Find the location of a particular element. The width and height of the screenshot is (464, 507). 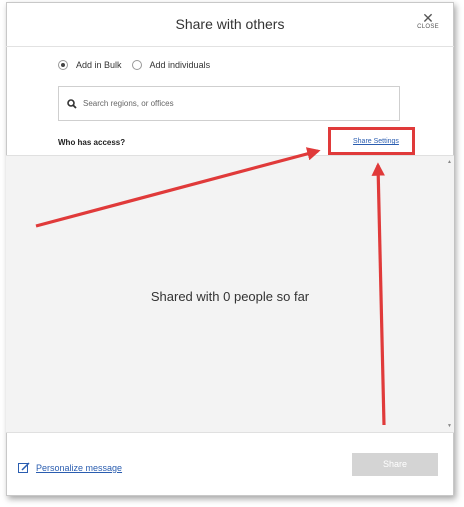

search-icon is located at coordinates (72, 103).